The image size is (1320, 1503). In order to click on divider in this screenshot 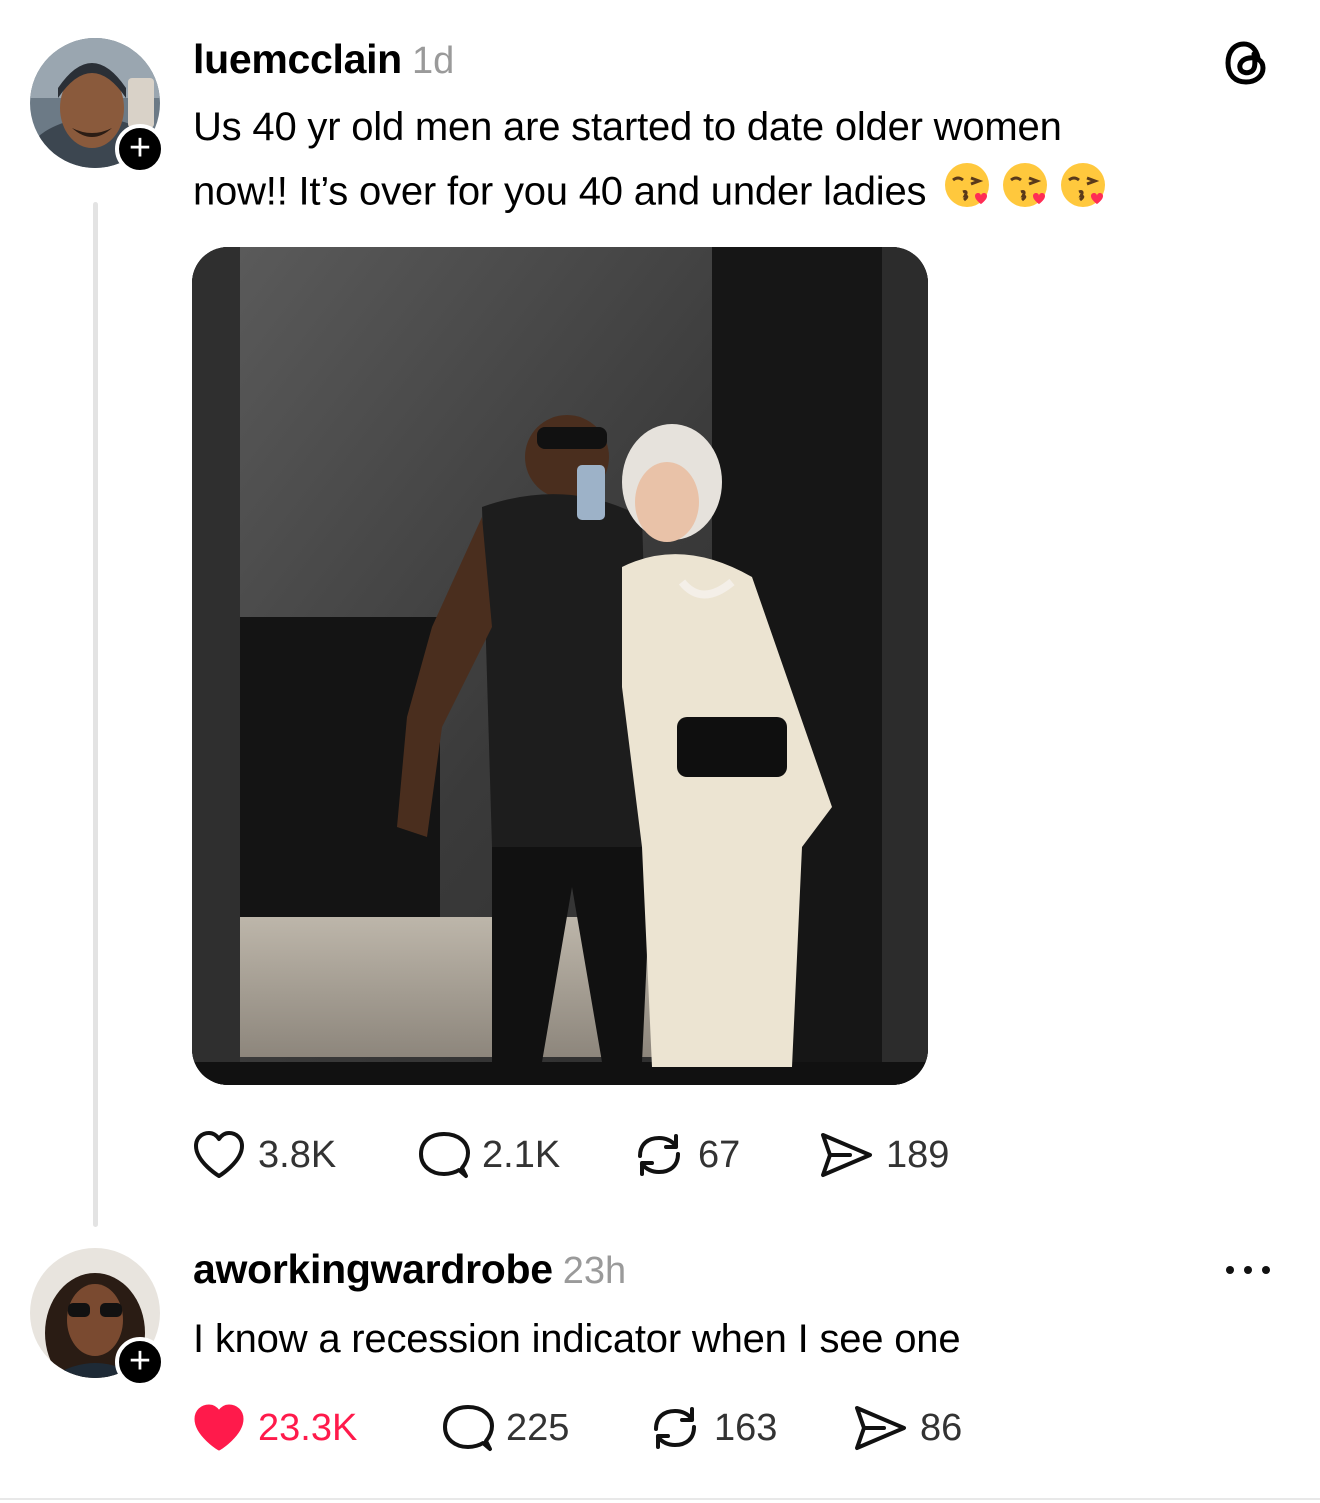, I will do `click(660, 1499)`.